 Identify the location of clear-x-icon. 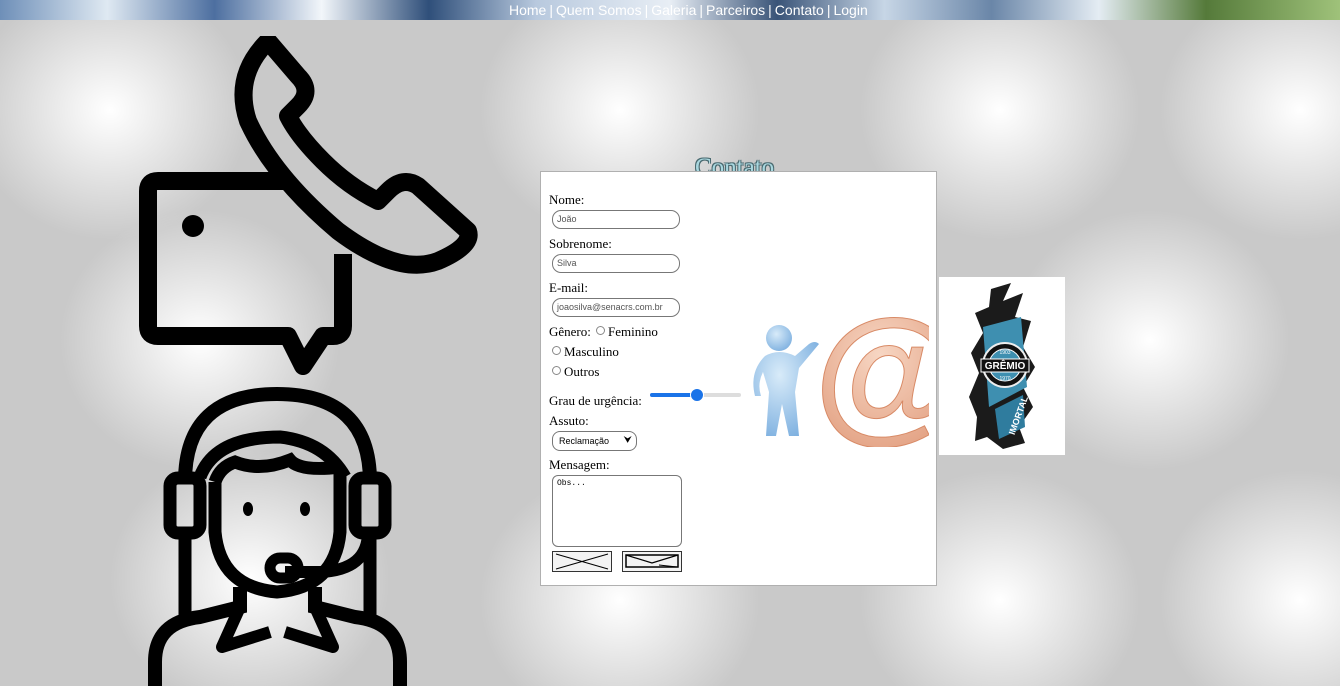
(582, 561).